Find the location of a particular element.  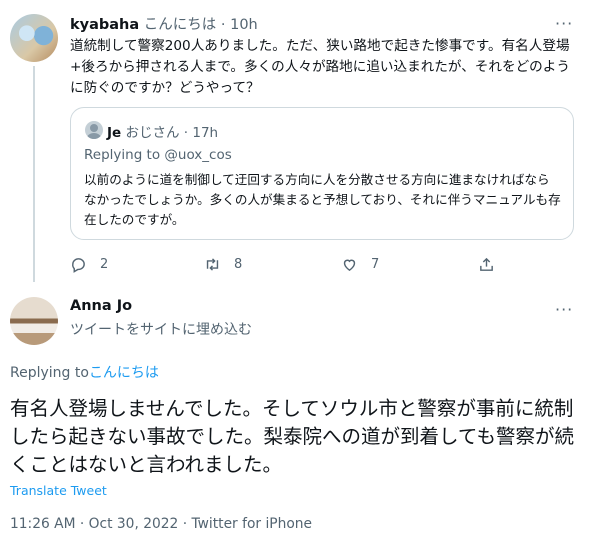

tweet-header: kyabaha こんにちは · 10h is located at coordinates (164, 23).